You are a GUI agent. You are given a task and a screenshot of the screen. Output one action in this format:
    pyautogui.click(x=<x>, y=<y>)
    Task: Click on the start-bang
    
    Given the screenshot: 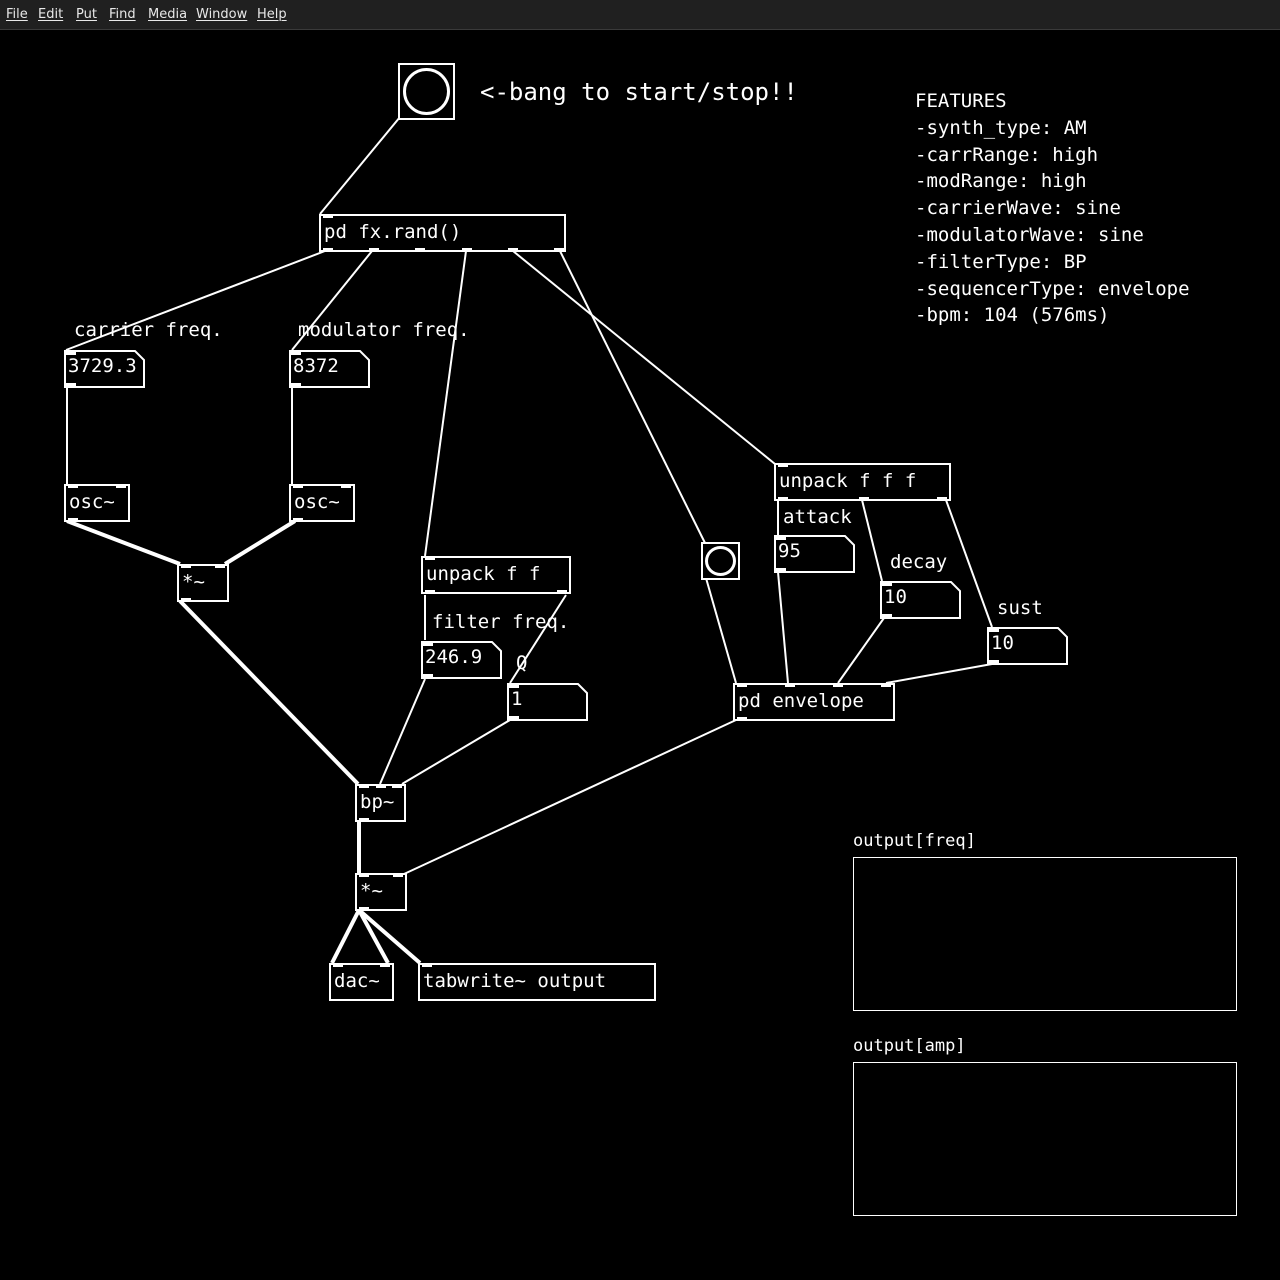 What is the action you would take?
    pyautogui.click(x=426, y=91)
    